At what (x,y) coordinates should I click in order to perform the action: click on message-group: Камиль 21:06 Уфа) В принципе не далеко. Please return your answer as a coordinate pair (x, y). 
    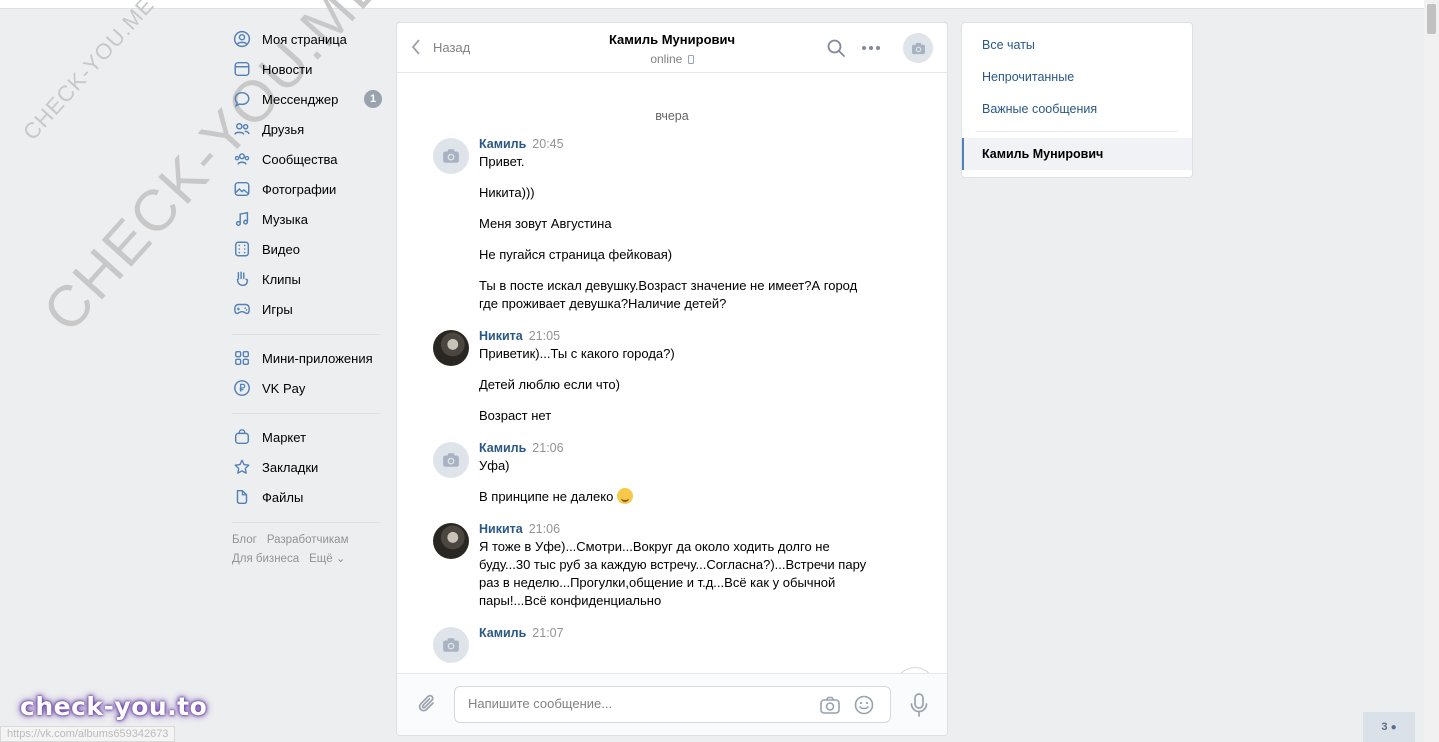
    Looking at the image, I should click on (672, 473).